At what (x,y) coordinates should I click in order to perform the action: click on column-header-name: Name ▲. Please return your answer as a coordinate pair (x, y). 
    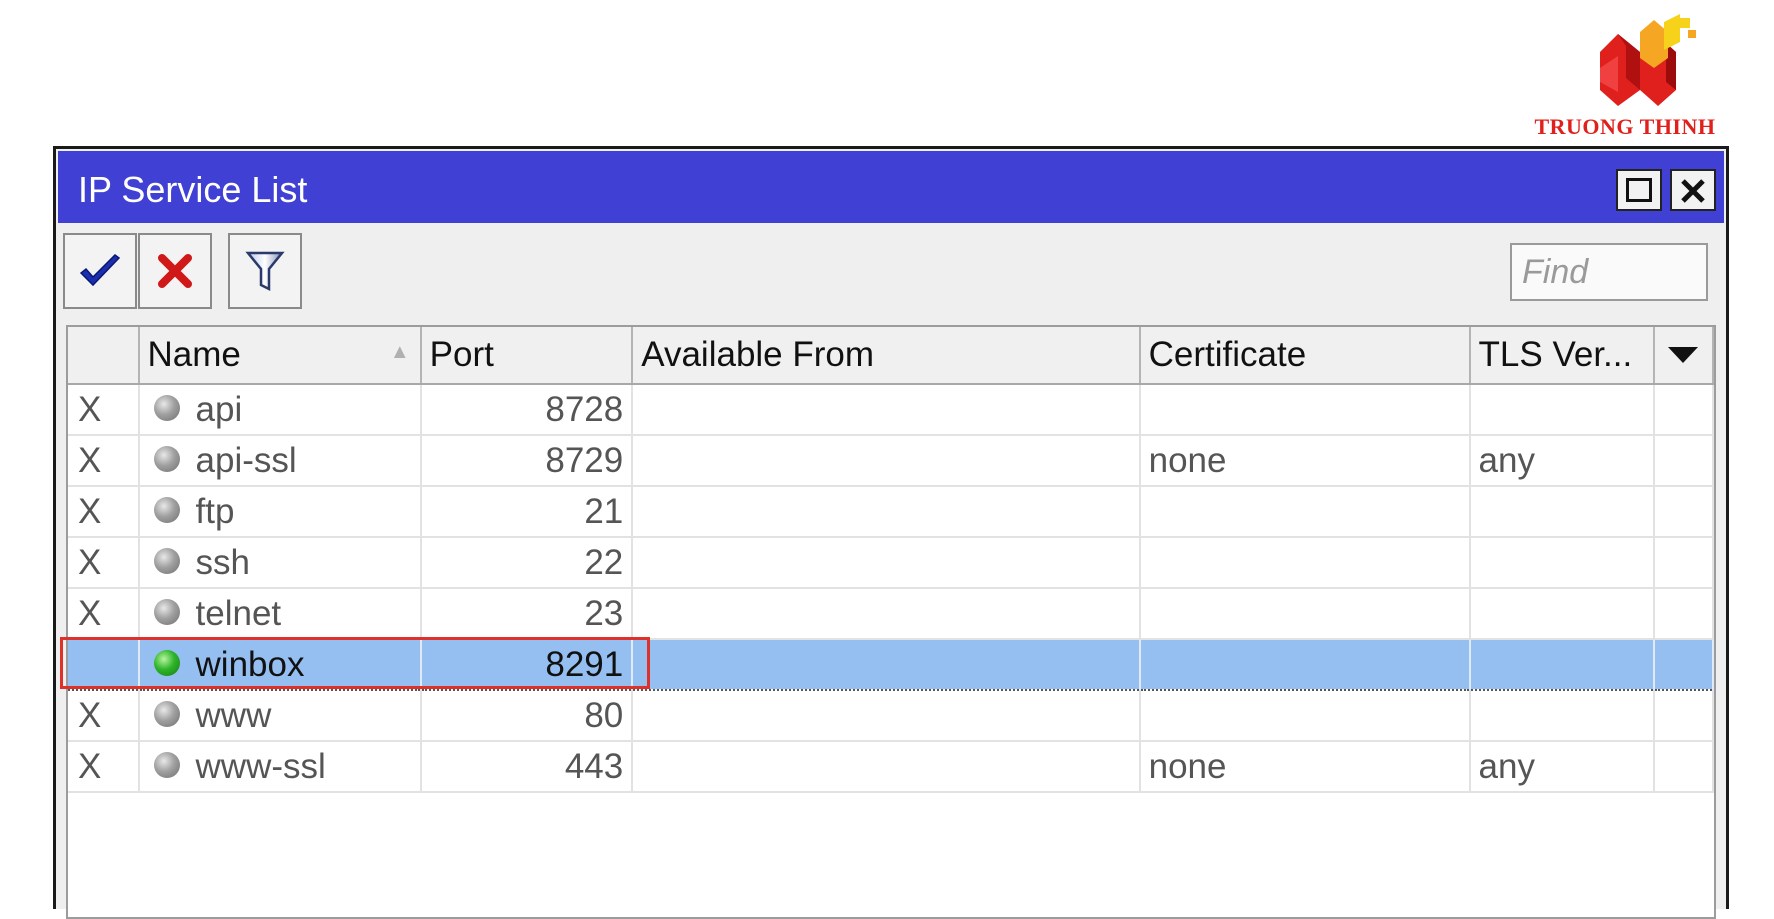
    Looking at the image, I should click on (280, 356).